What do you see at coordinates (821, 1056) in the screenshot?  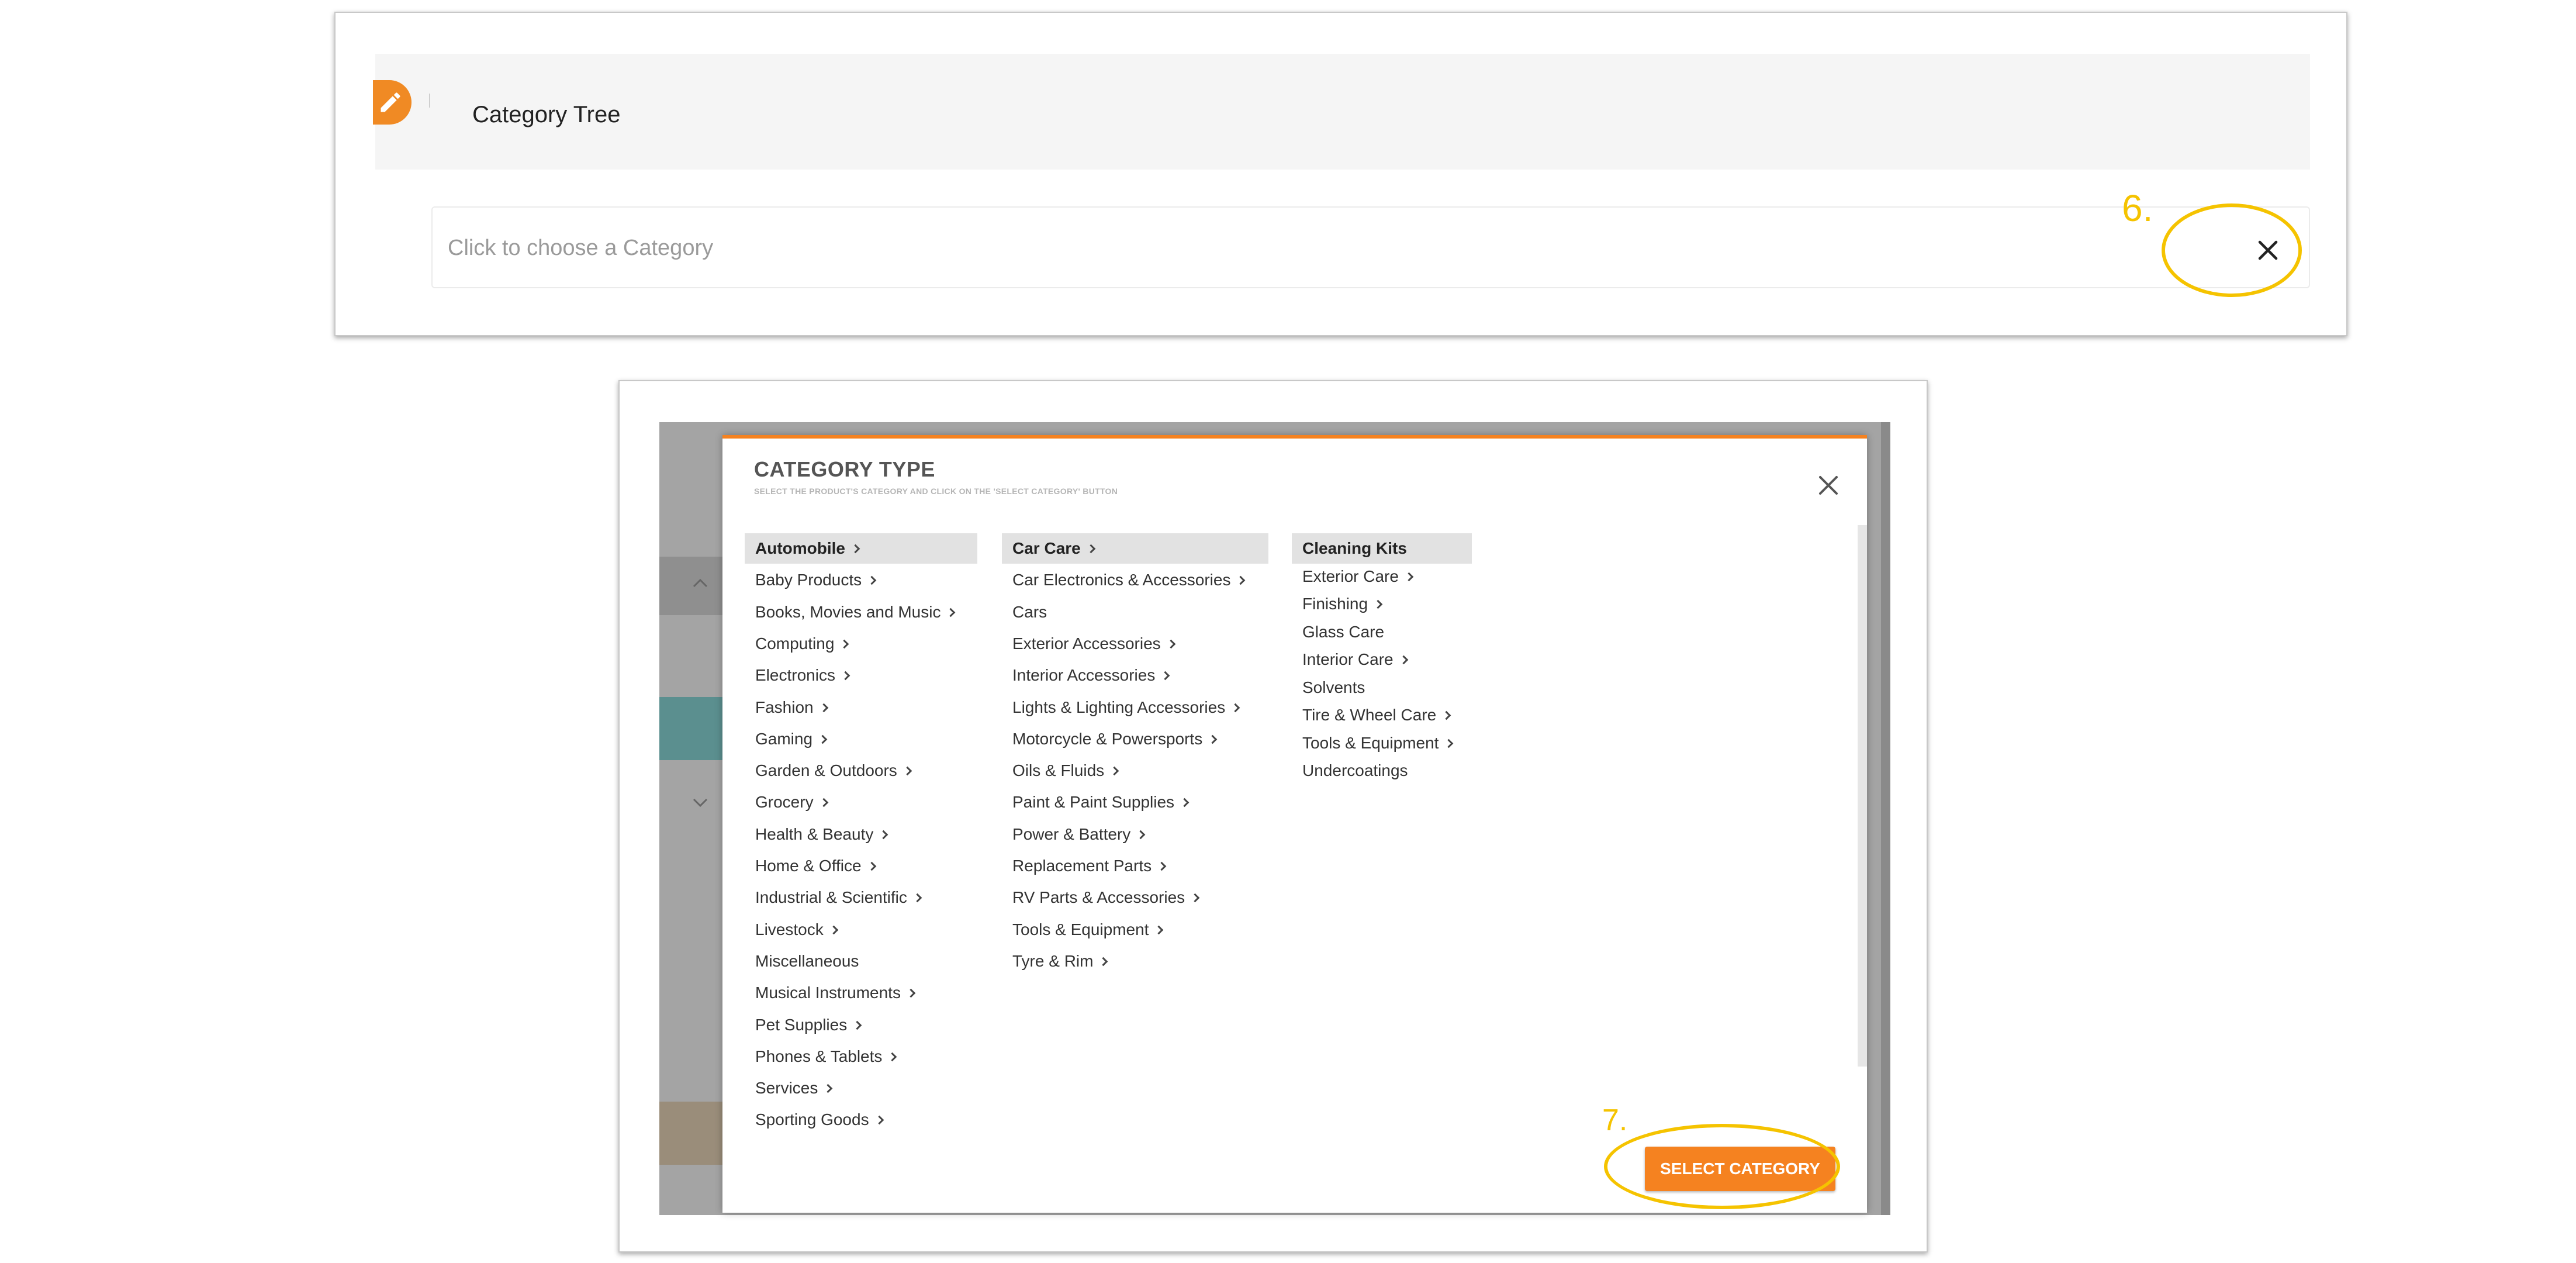 I see `level1-category-item: Phones & Tablets` at bounding box center [821, 1056].